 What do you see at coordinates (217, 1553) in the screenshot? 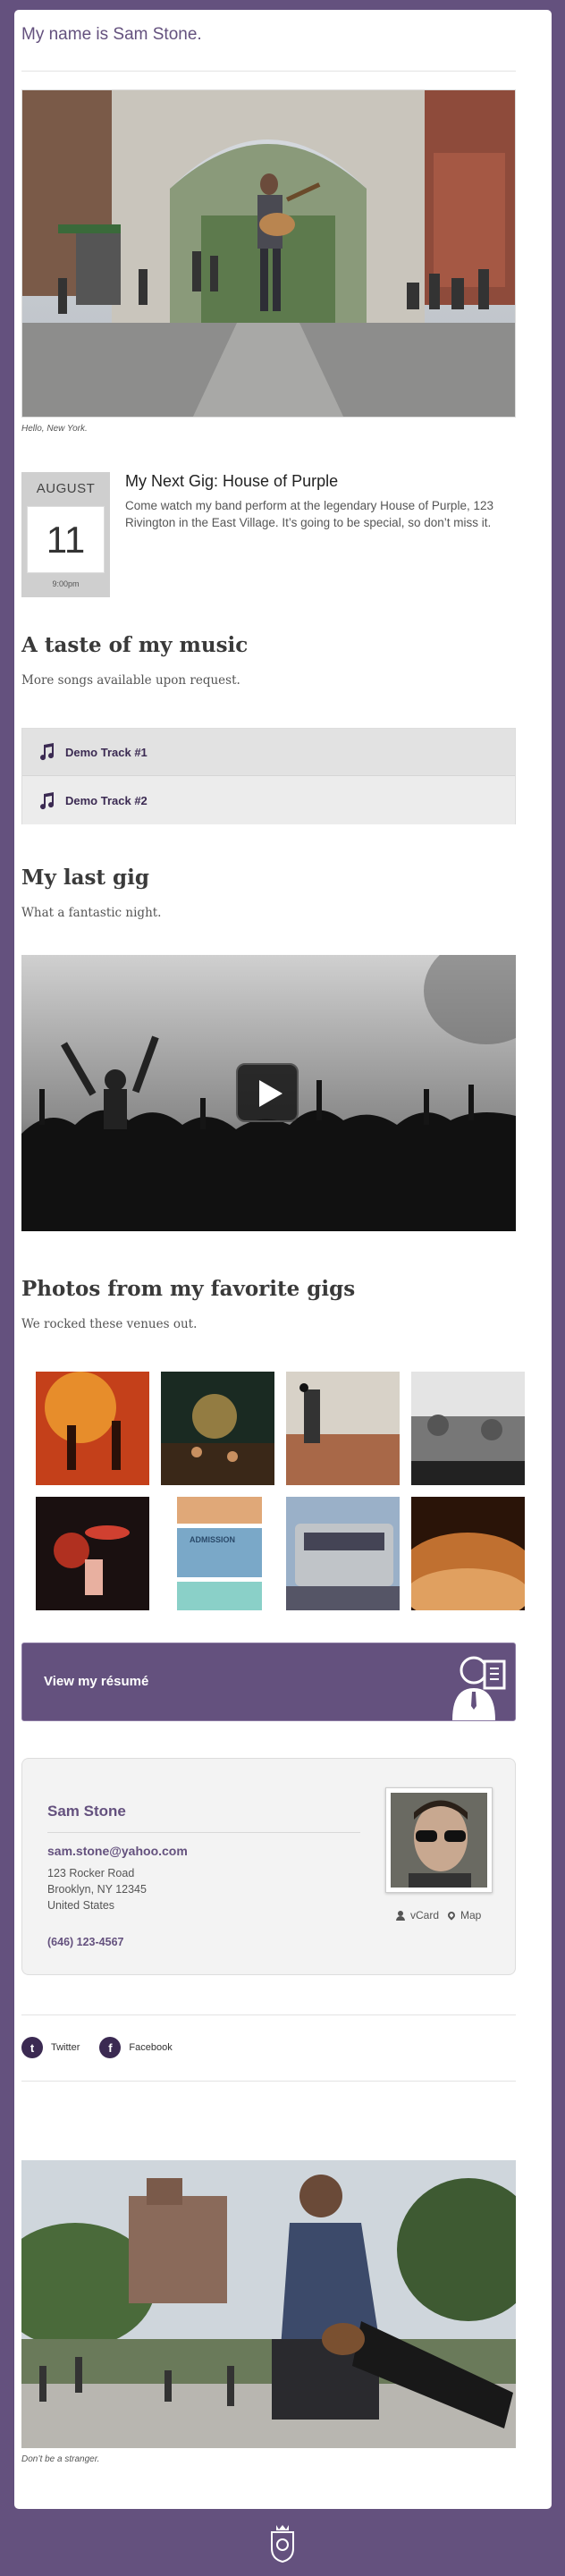
I see `gallery-thumb: ADMISSION` at bounding box center [217, 1553].